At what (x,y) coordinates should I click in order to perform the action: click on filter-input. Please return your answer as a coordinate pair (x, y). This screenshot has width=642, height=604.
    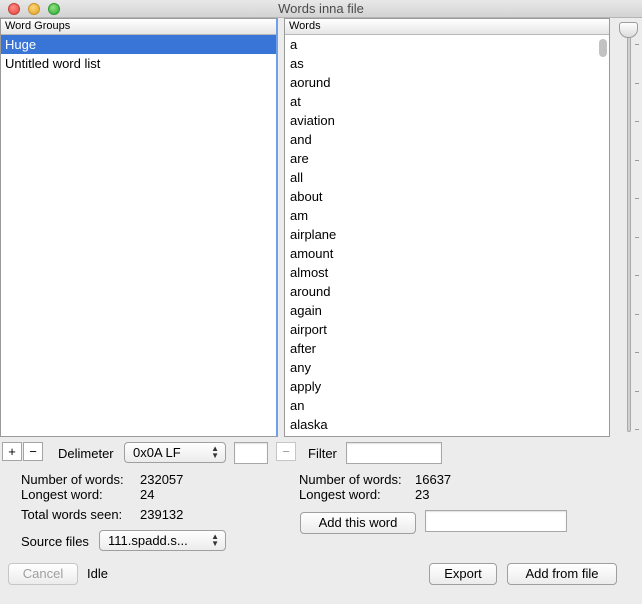
    Looking at the image, I should click on (394, 453).